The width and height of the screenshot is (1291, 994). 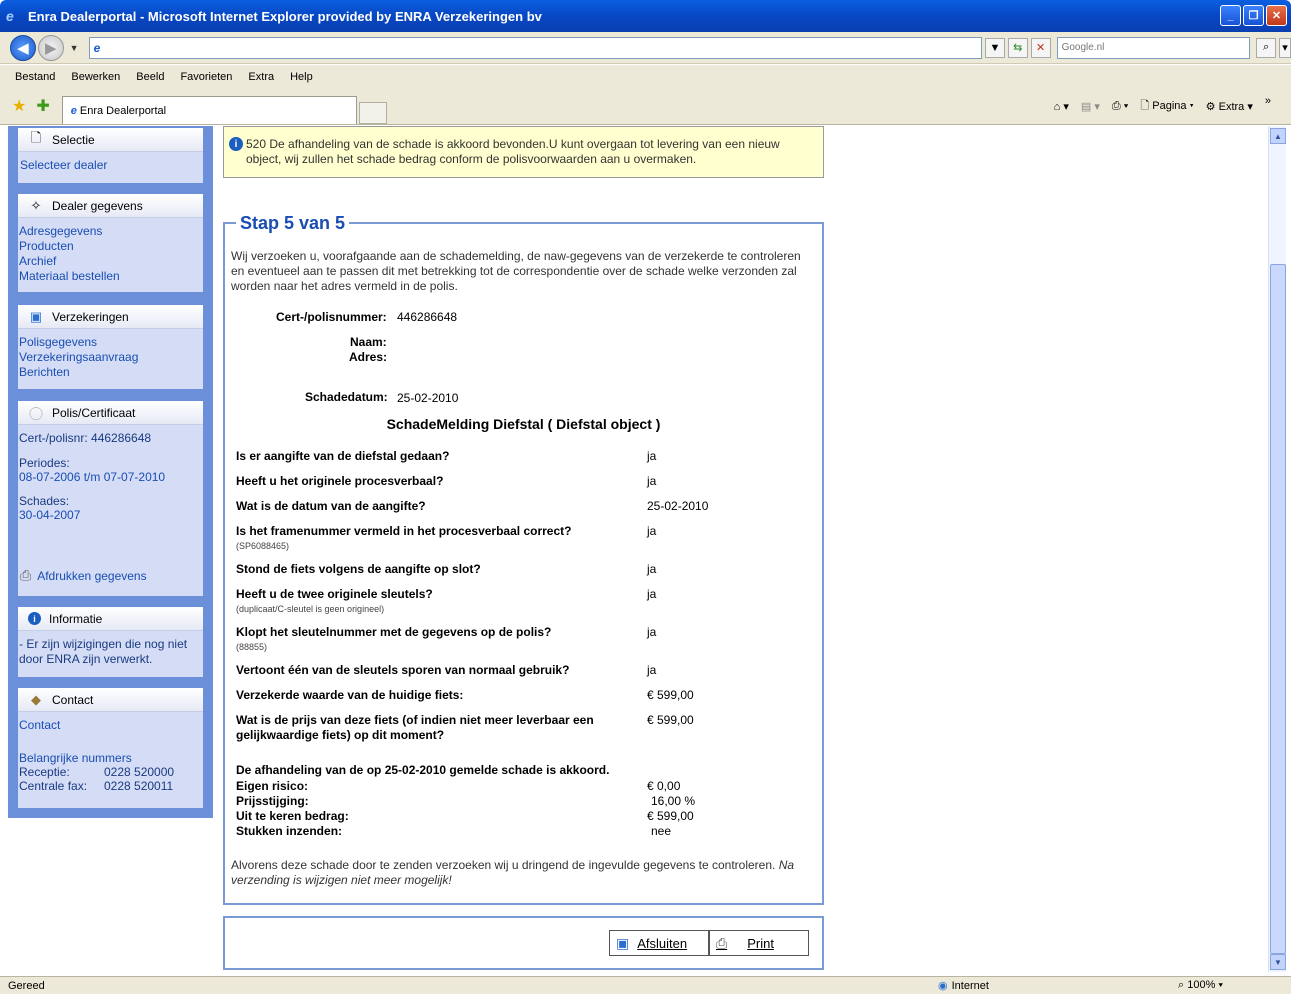 What do you see at coordinates (26, 985) in the screenshot?
I see `status-text: Gereed` at bounding box center [26, 985].